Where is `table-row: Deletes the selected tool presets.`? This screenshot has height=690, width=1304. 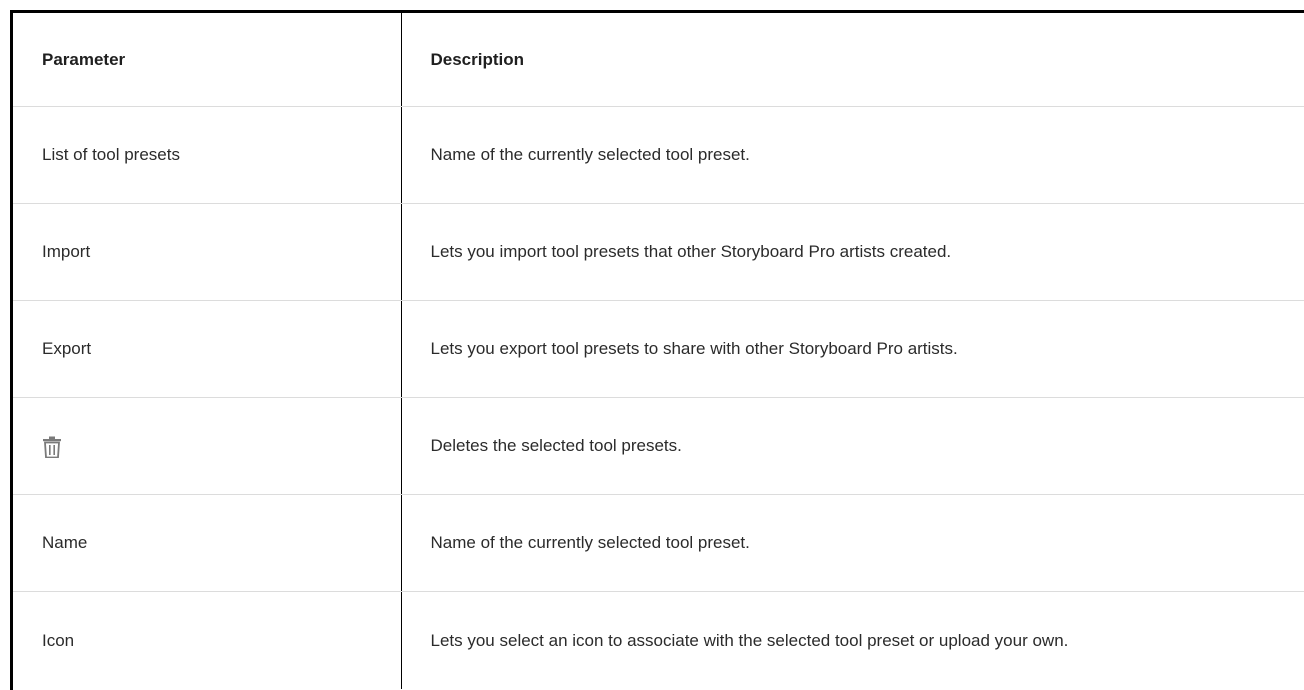 table-row: Deletes the selected tool presets. is located at coordinates (658, 446).